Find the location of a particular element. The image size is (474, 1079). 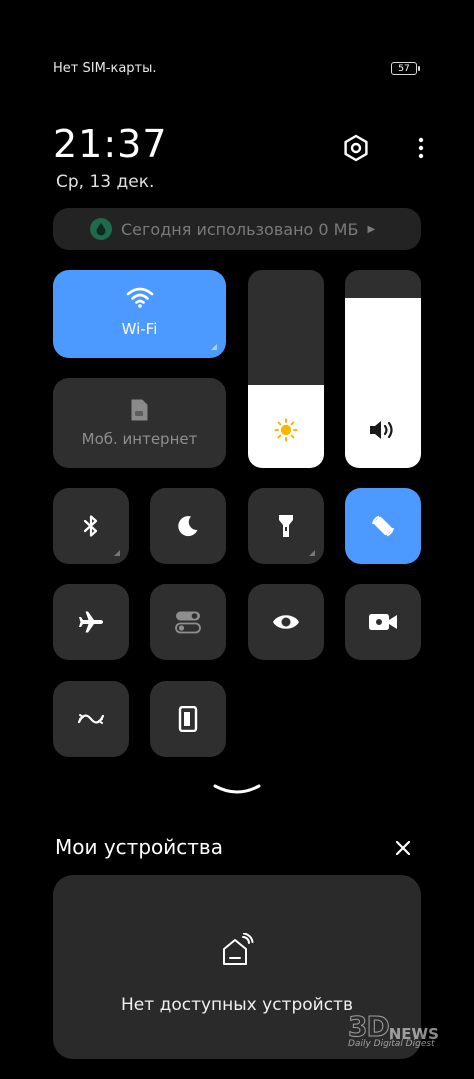

devices-title: Мои устройства is located at coordinates (139, 847).